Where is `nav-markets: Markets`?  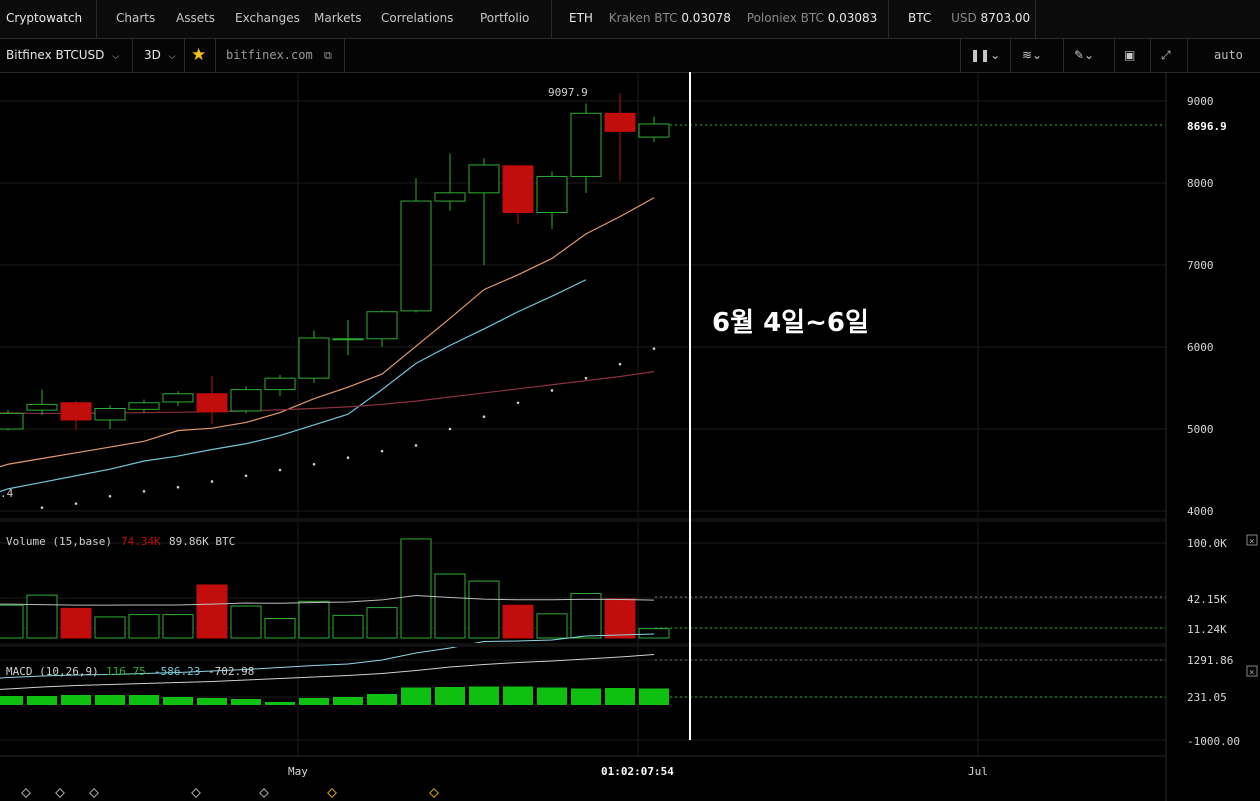 nav-markets: Markets is located at coordinates (338, 19).